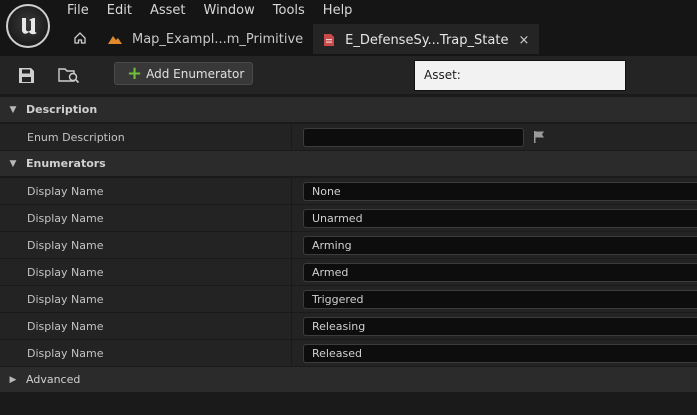 This screenshot has height=415, width=697. I want to click on home-icon, so click(80, 39).